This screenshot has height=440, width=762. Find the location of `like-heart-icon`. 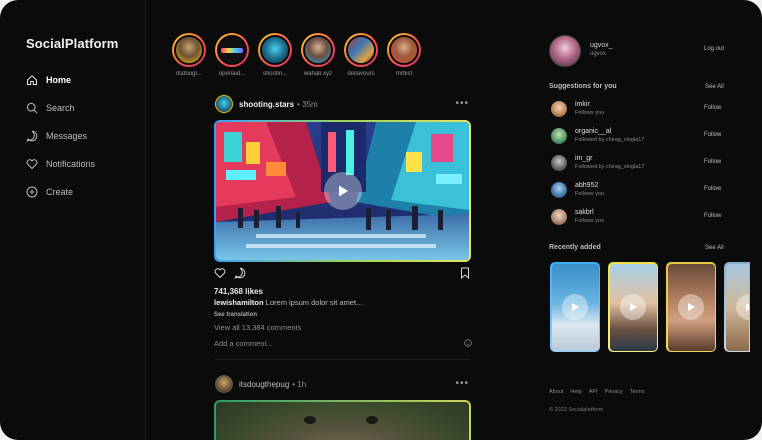

like-heart-icon is located at coordinates (220, 273).